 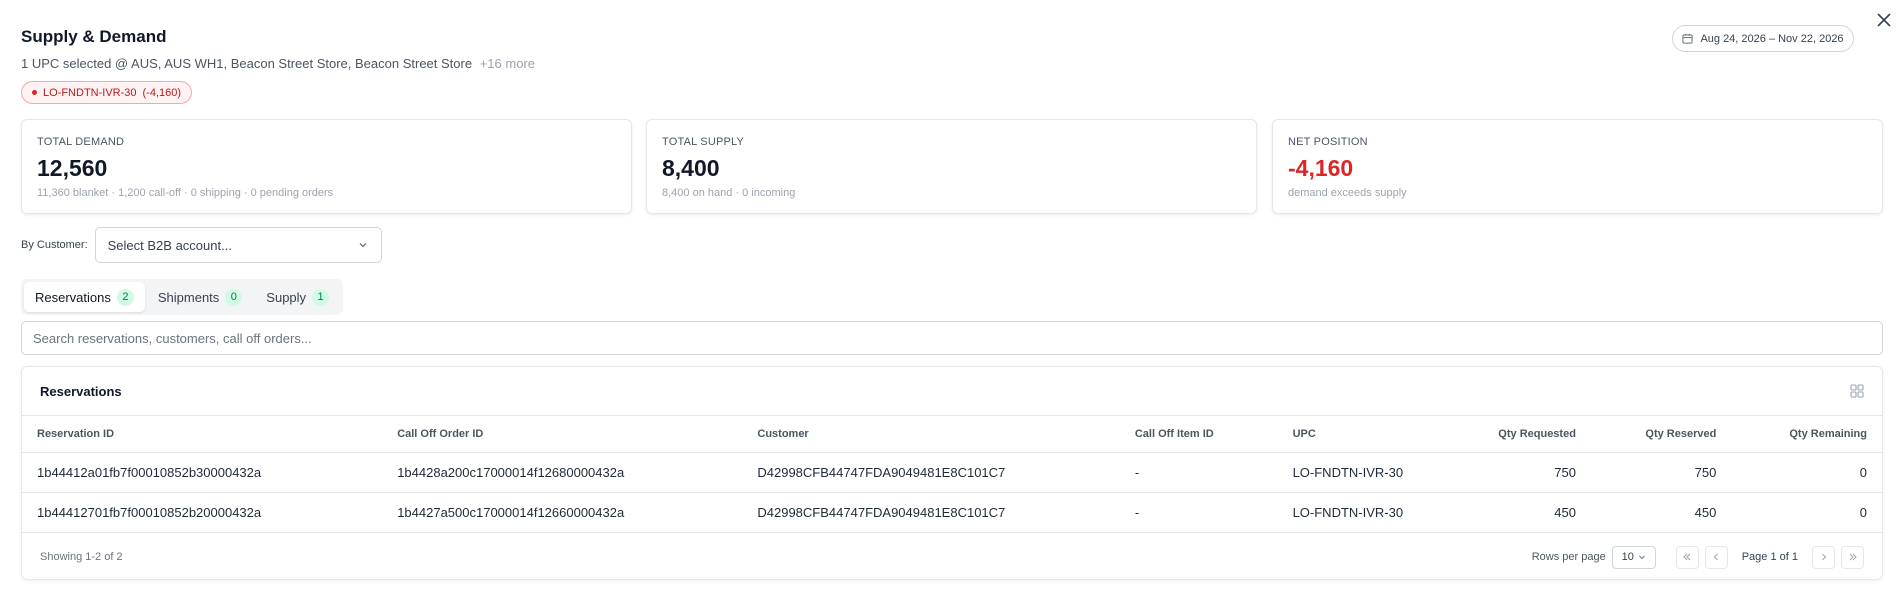 I want to click on tab-count-badge: 1, so click(x=321, y=297).